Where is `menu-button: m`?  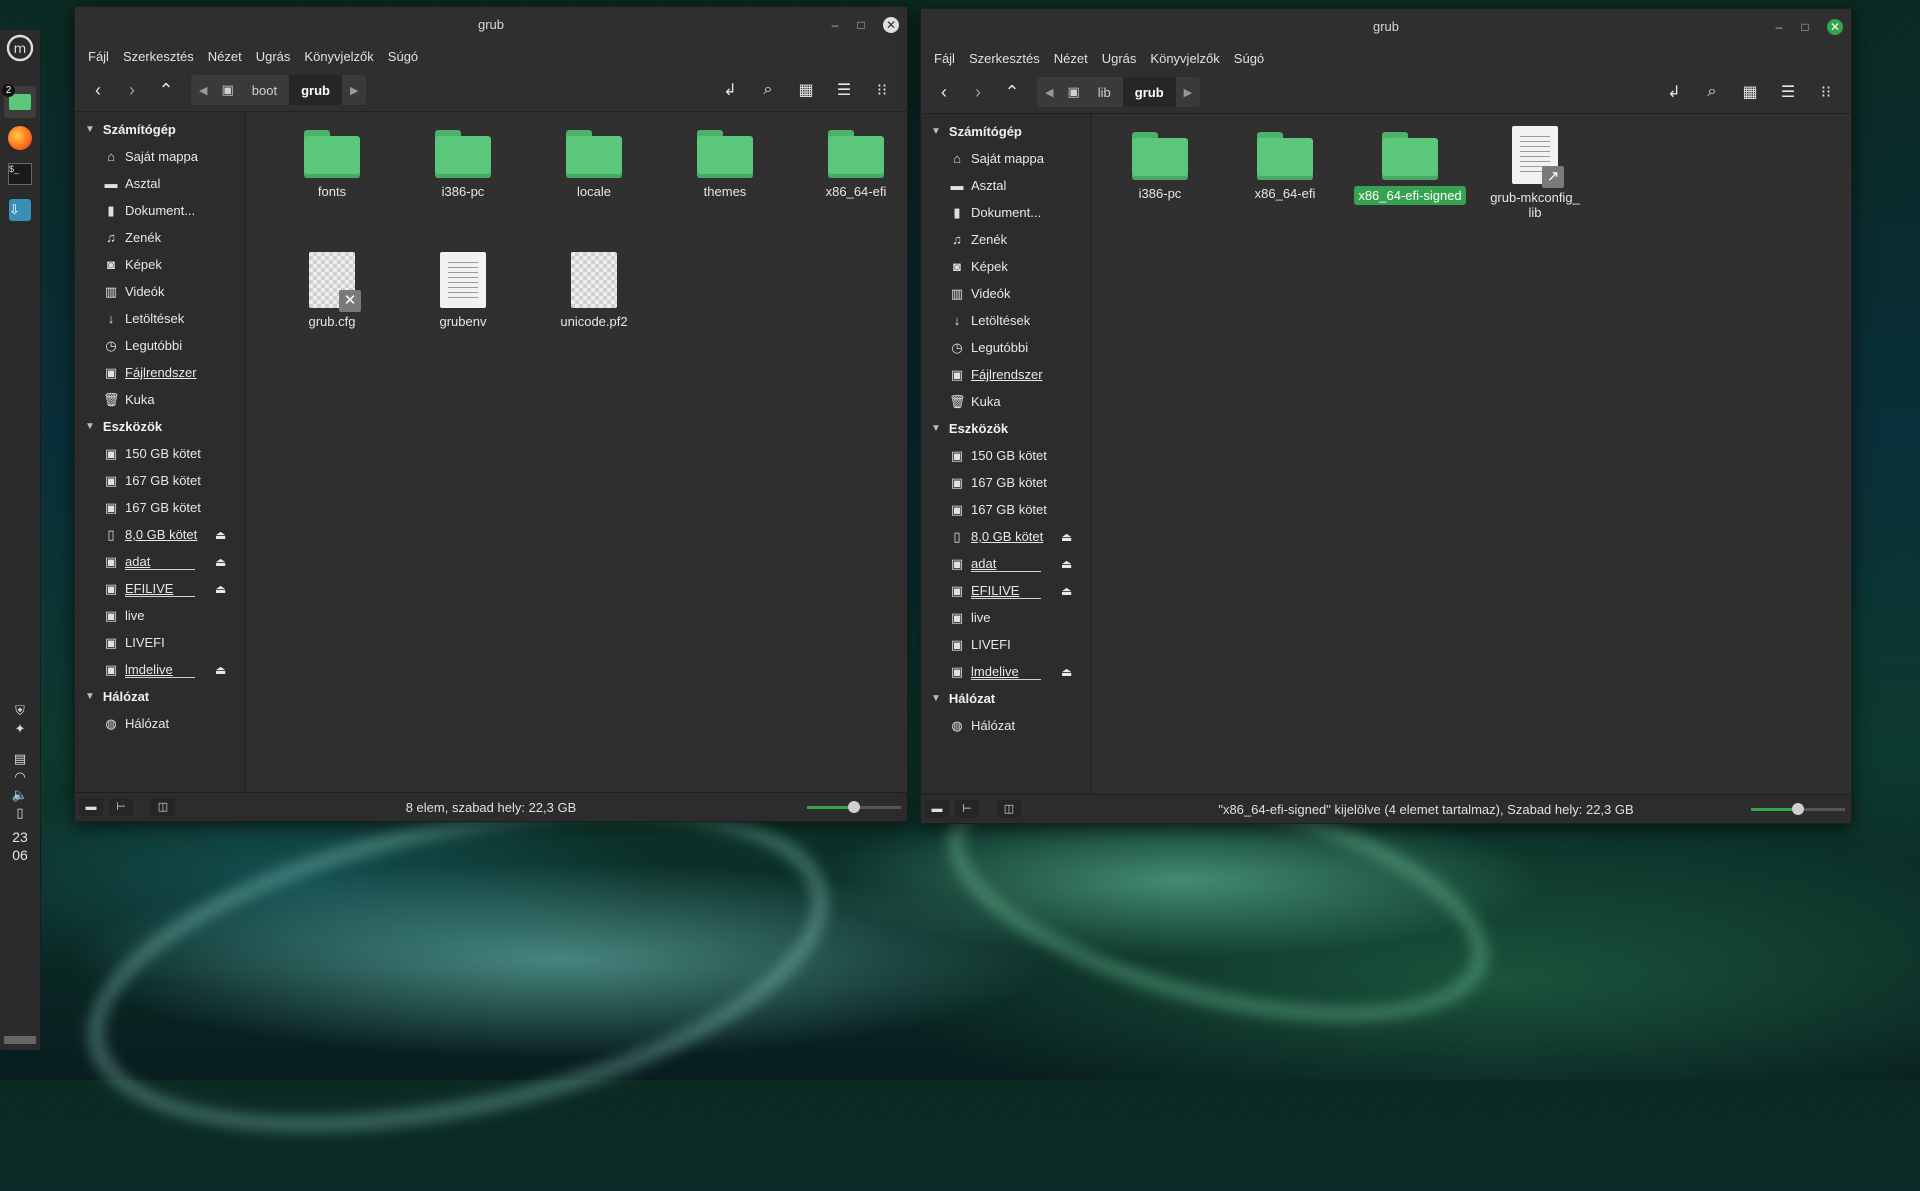 menu-button: m is located at coordinates (20, 48).